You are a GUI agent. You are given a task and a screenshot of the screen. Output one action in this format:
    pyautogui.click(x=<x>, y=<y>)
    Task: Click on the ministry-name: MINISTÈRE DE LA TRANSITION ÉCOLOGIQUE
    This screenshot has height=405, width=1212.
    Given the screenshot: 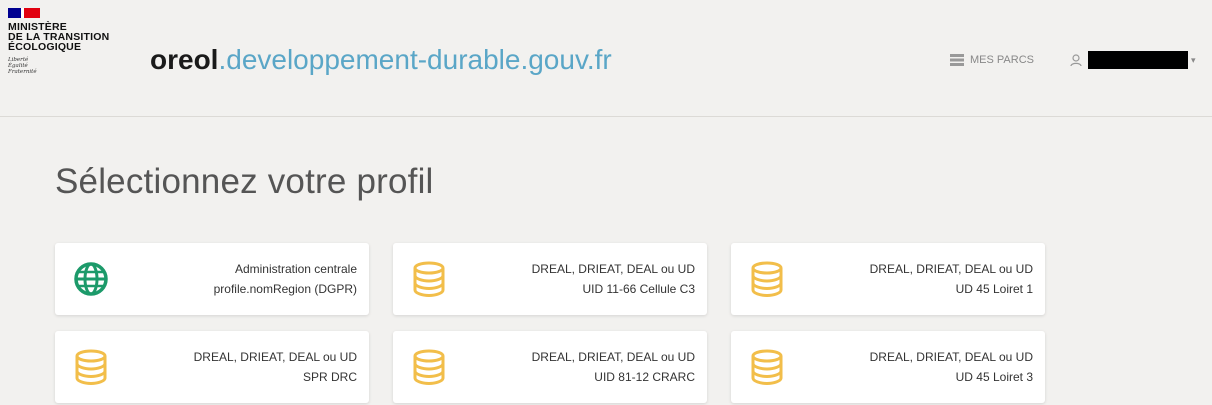 What is the action you would take?
    pyautogui.click(x=59, y=37)
    